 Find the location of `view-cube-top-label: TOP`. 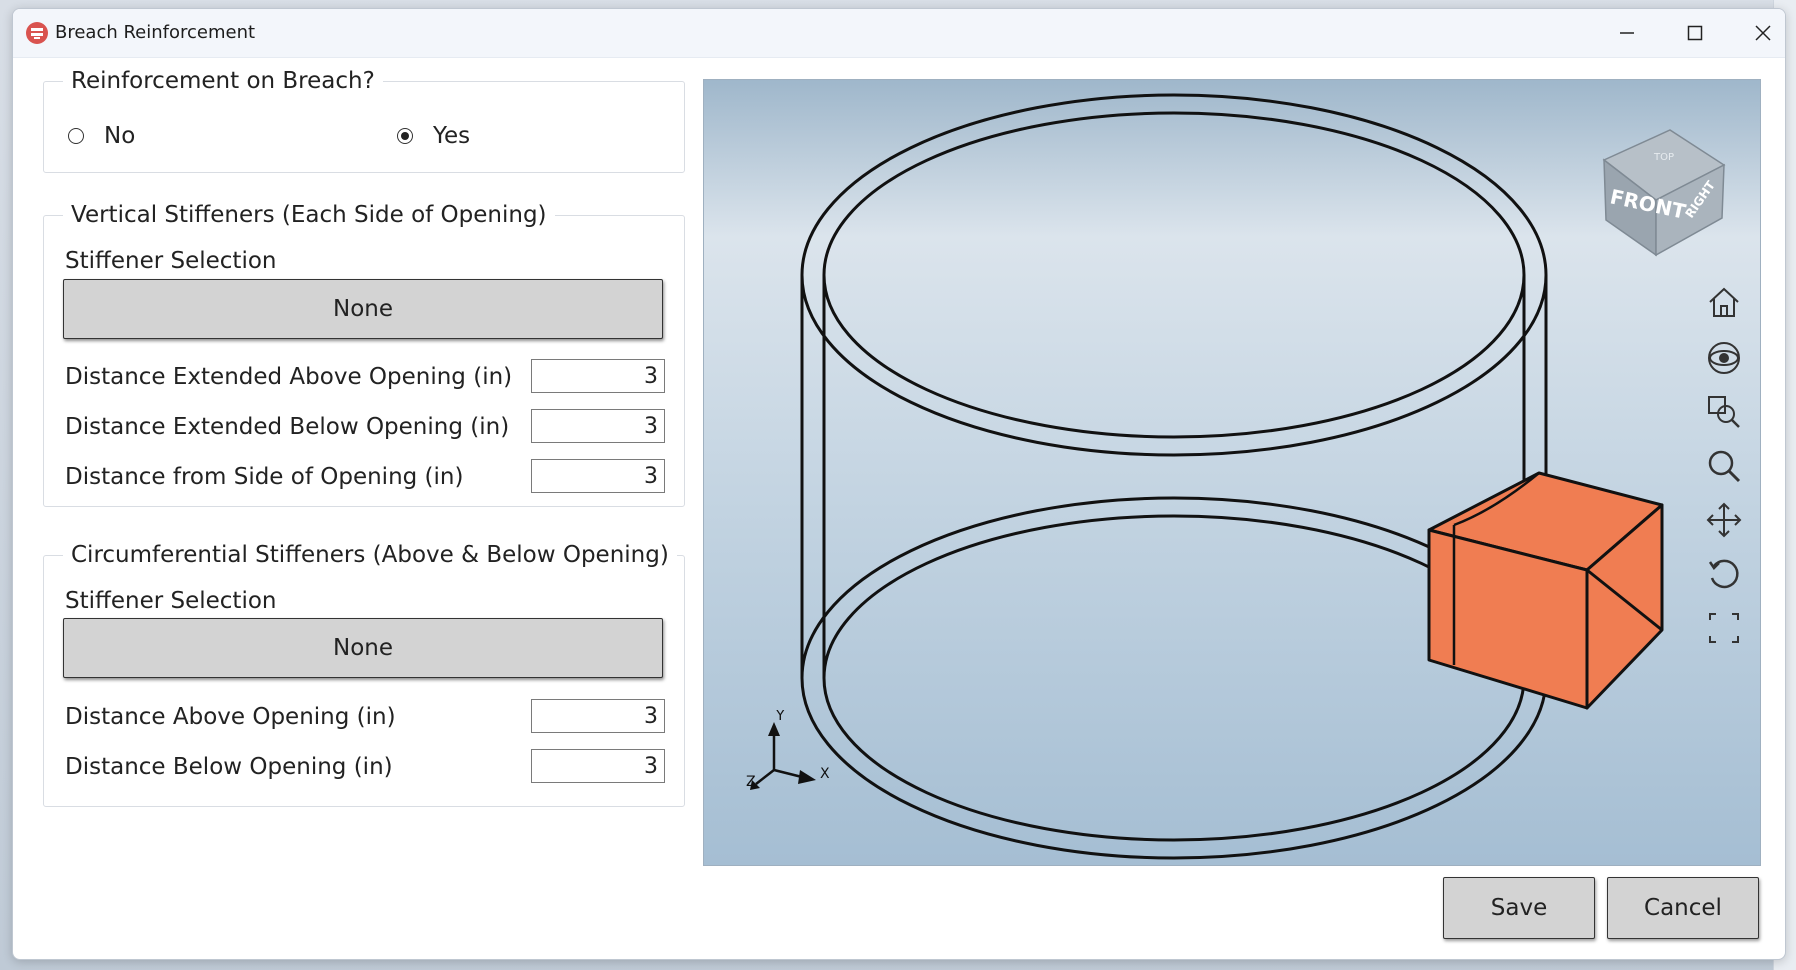

view-cube-top-label: TOP is located at coordinates (1663, 157).